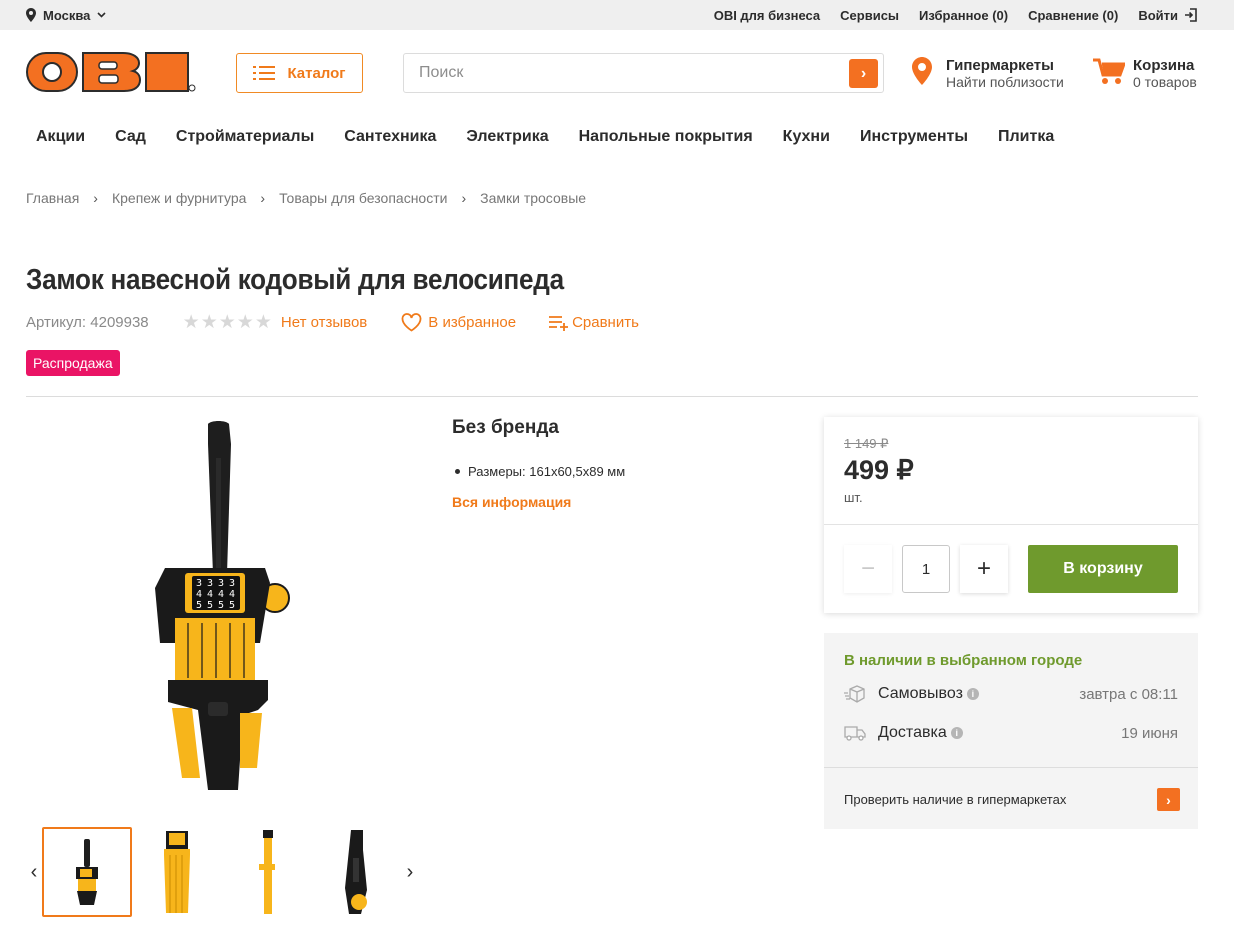  What do you see at coordinates (806, 137) in the screenshot?
I see `nav-item-kitchens: Кухни` at bounding box center [806, 137].